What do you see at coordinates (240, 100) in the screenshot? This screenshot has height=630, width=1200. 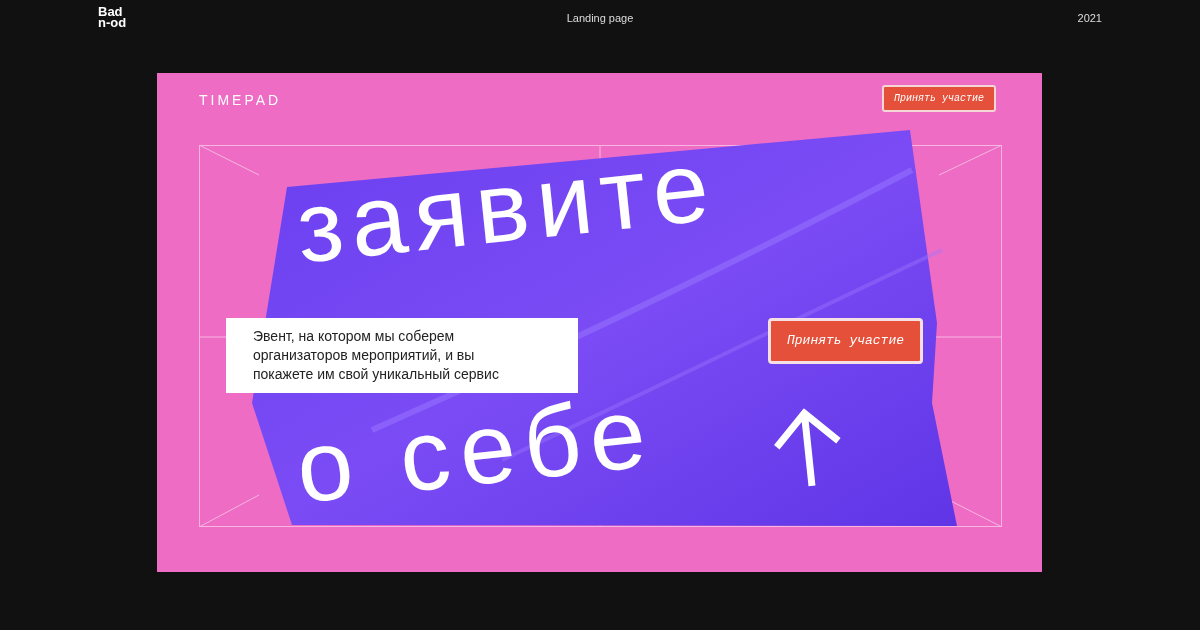 I see `brand-logo: TIMEPAD` at bounding box center [240, 100].